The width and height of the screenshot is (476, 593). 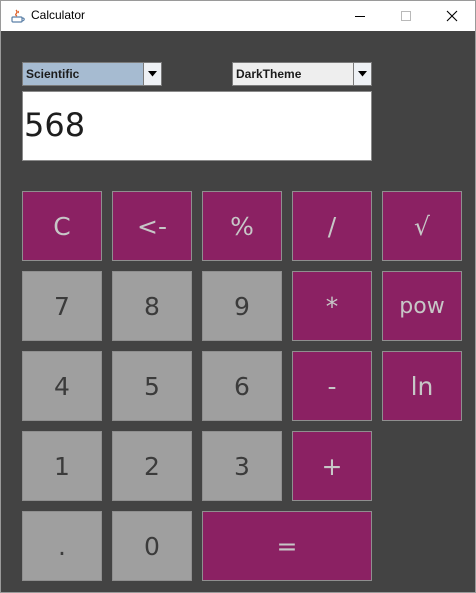 What do you see at coordinates (332, 466) in the screenshot?
I see `plus-button: +` at bounding box center [332, 466].